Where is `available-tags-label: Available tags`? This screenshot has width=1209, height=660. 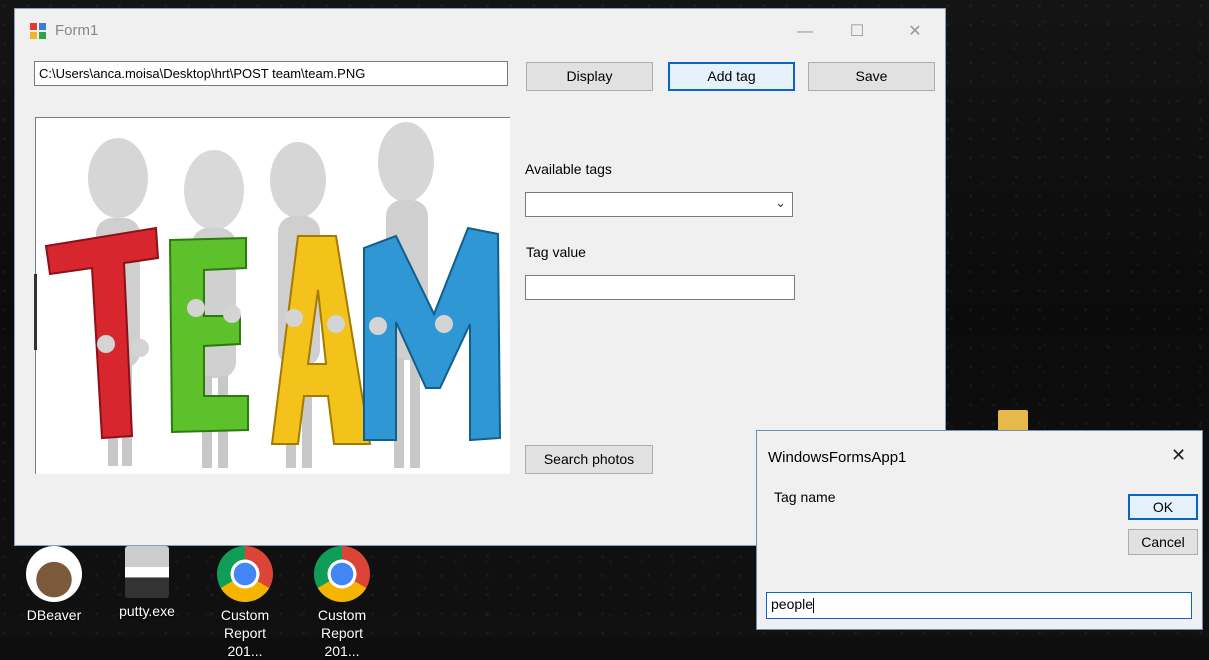
available-tags-label: Available tags is located at coordinates (568, 169).